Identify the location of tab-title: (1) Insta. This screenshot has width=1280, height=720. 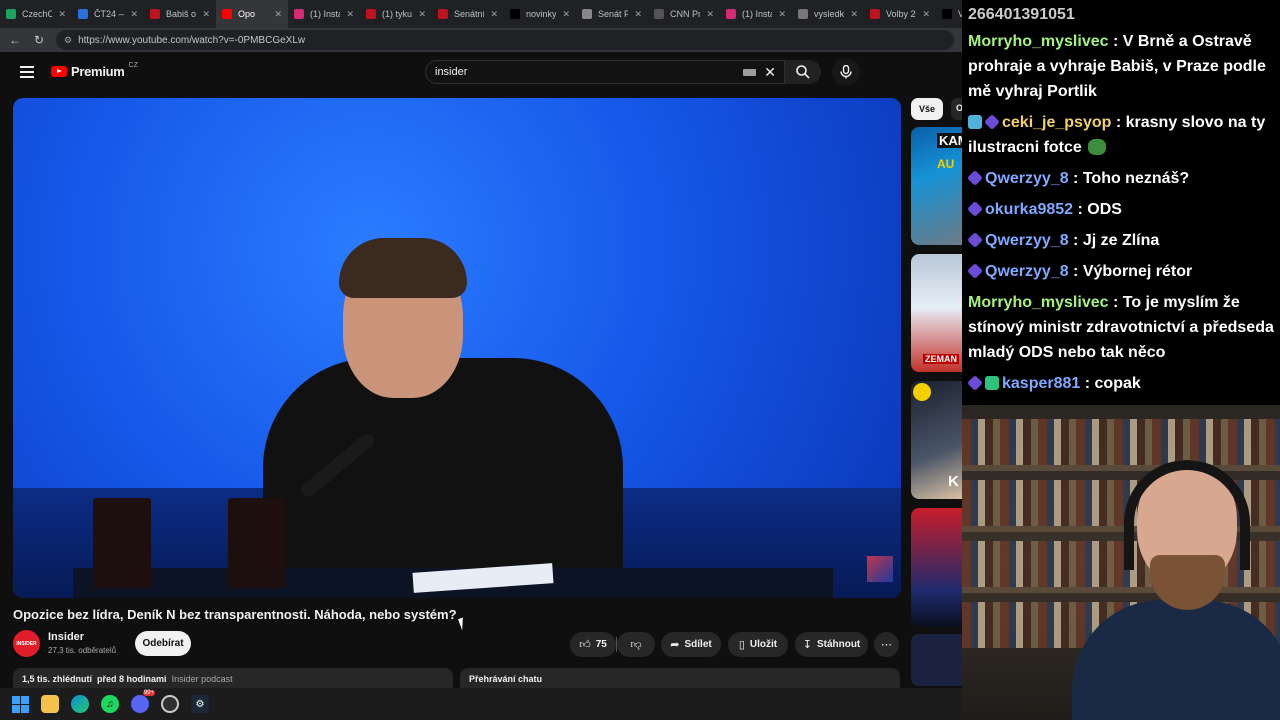
(325, 14).